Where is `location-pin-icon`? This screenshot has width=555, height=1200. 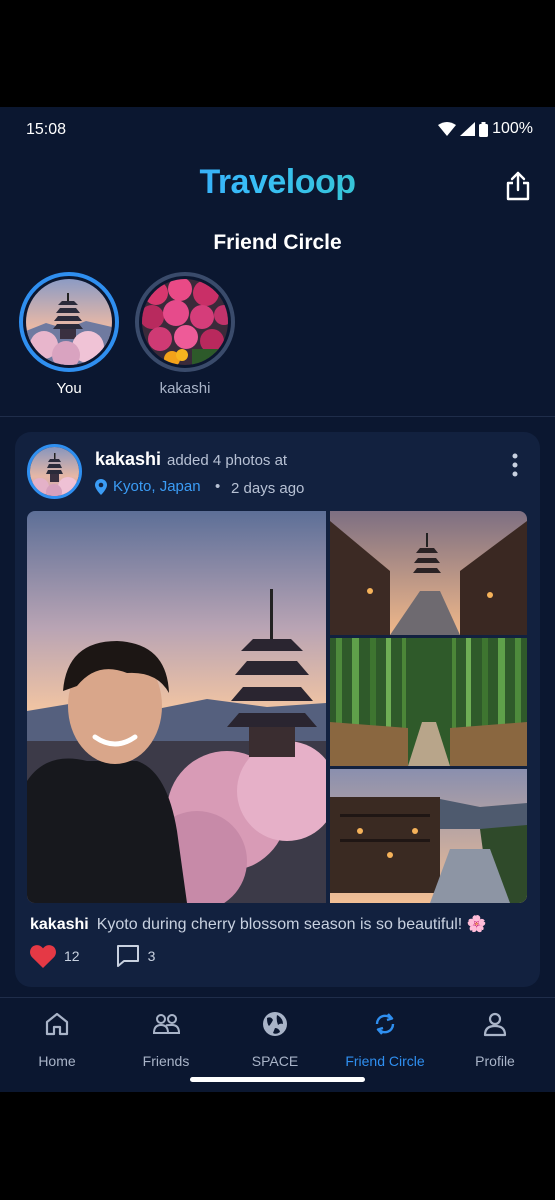 location-pin-icon is located at coordinates (101, 486).